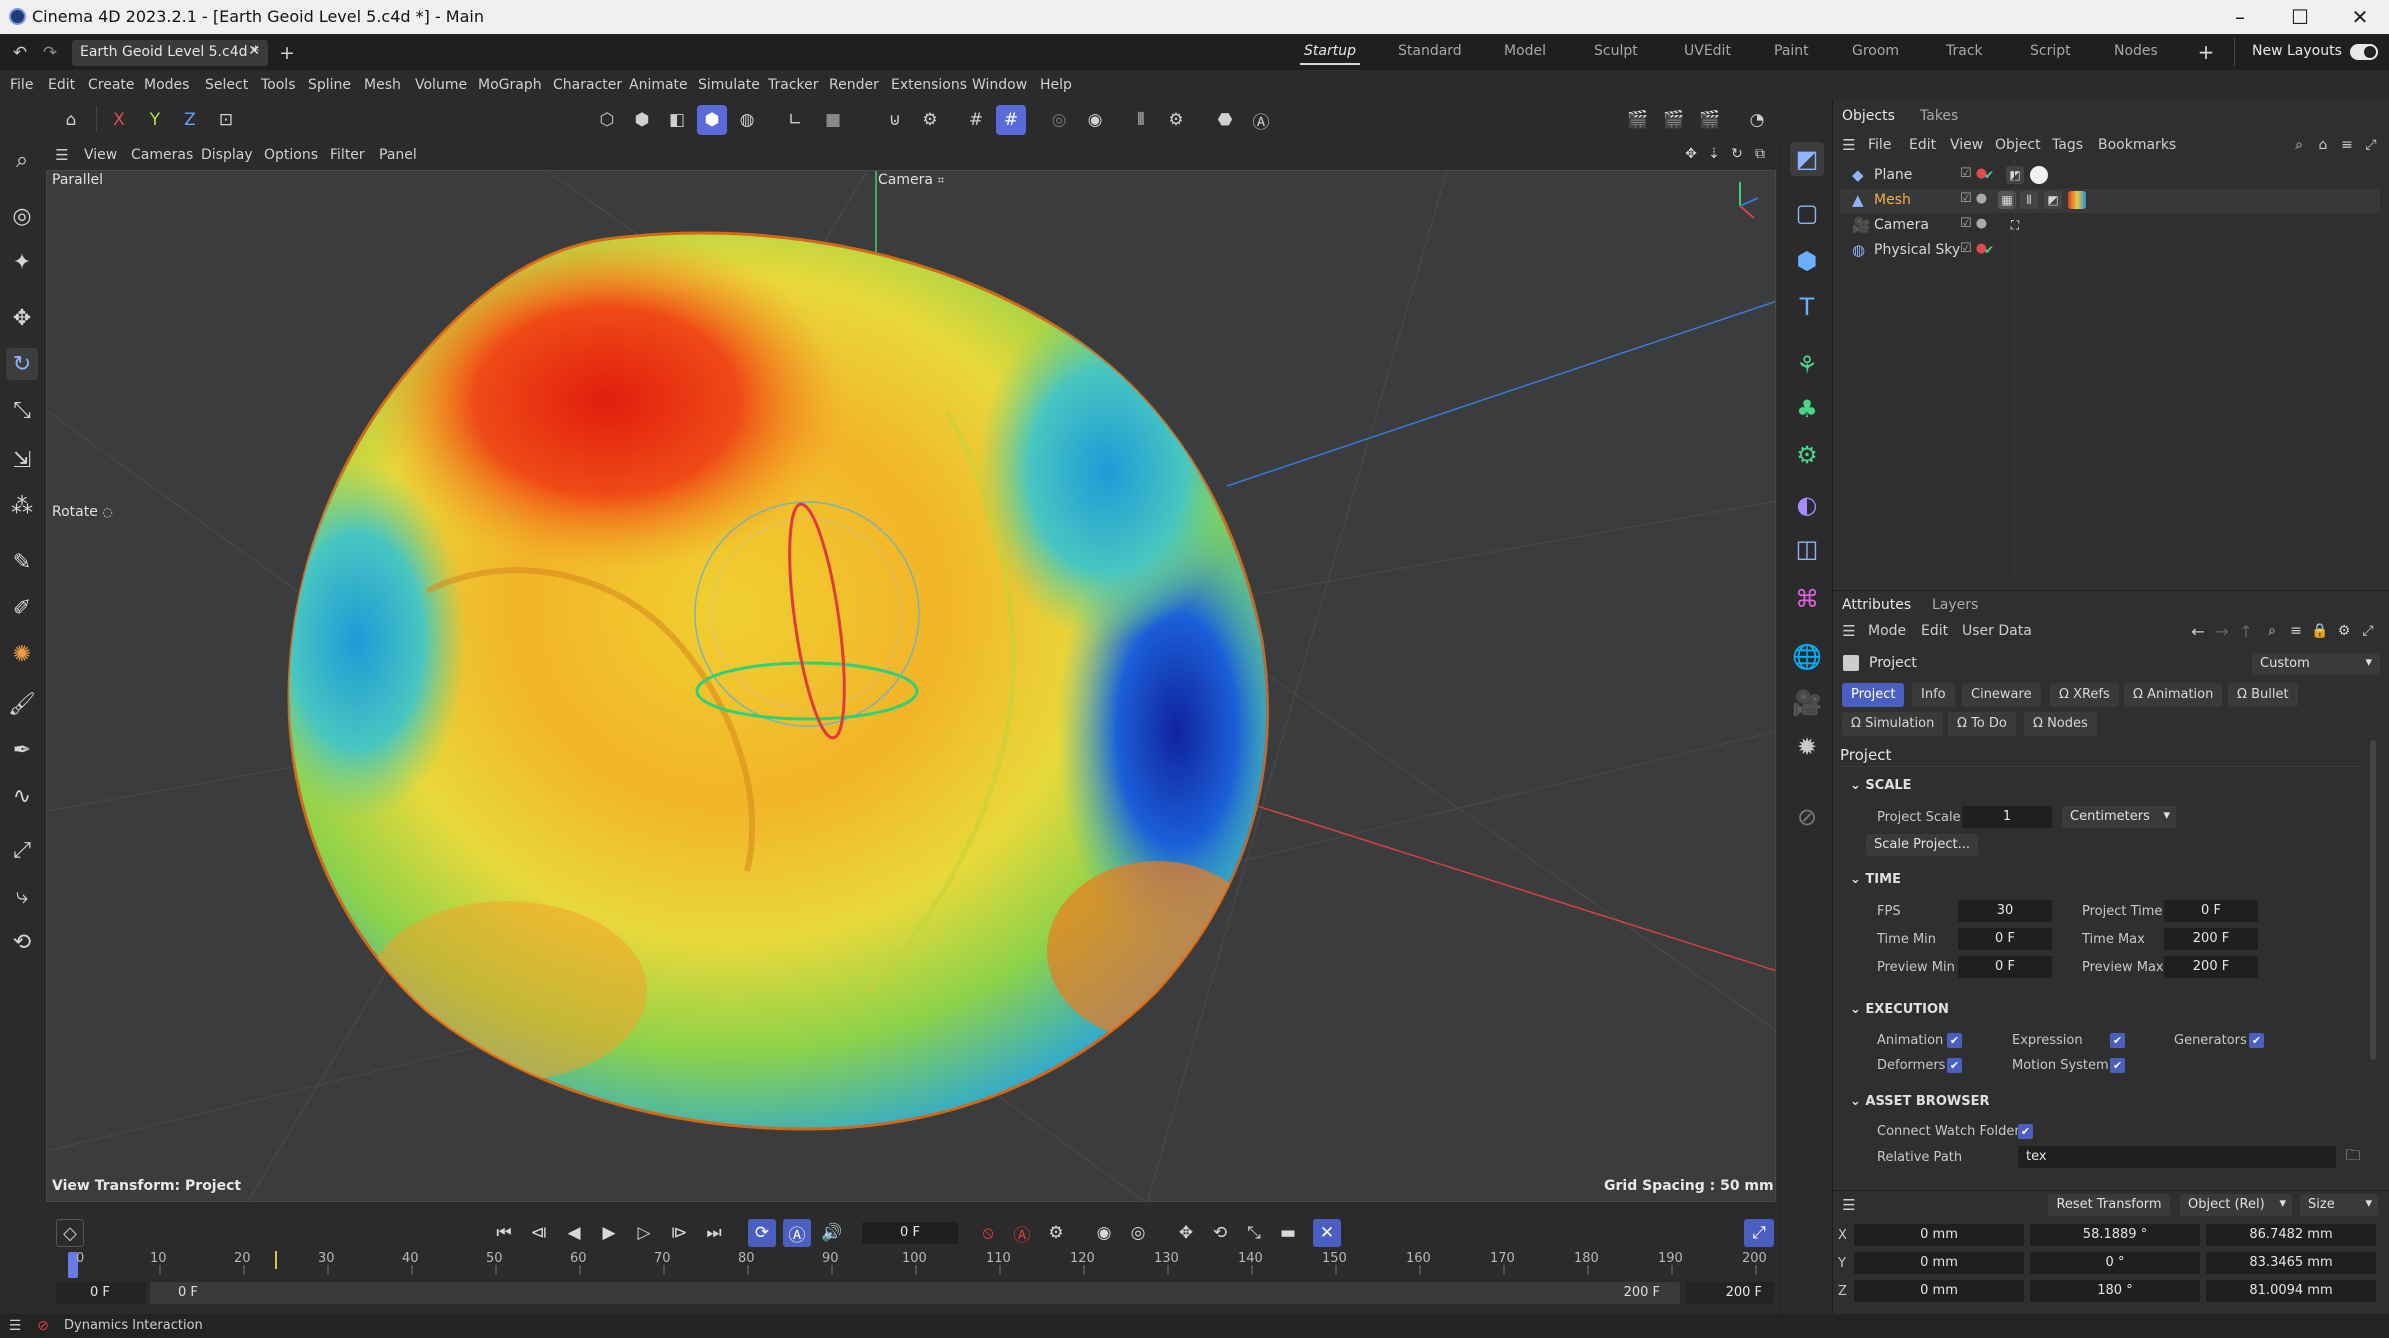 The height and width of the screenshot is (1338, 2389). Describe the element at coordinates (119, 120) in the screenshot. I see `x-axis-toggle: X` at that location.